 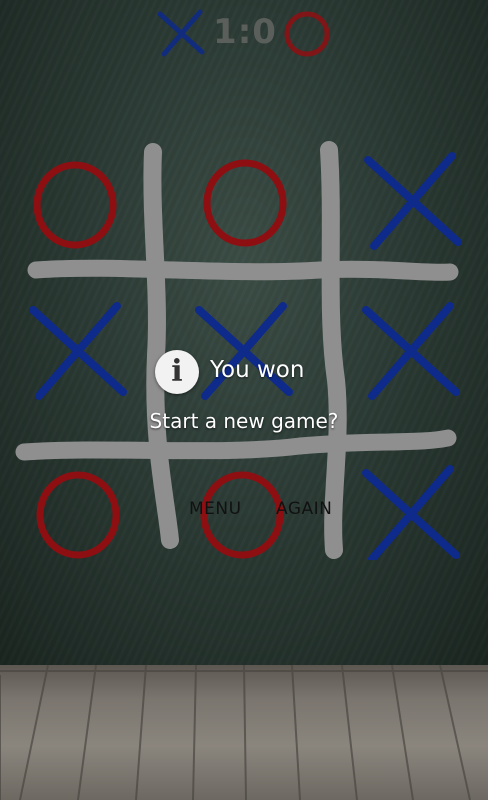 I want to click on dialog-title: You won, so click(x=257, y=370).